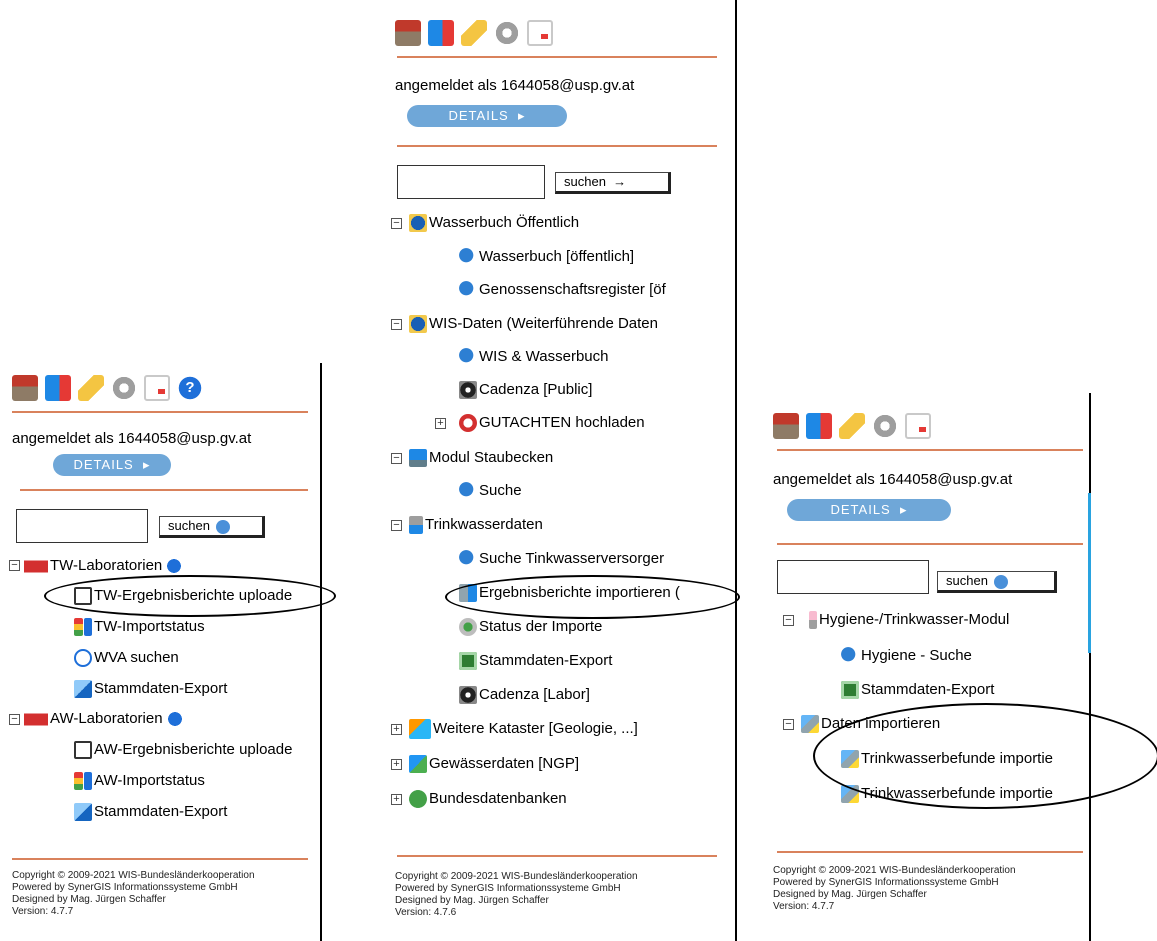 The height and width of the screenshot is (941, 1157). What do you see at coordinates (195, 658) in the screenshot?
I see `tree-item-wva-suchen: WVA suchen` at bounding box center [195, 658].